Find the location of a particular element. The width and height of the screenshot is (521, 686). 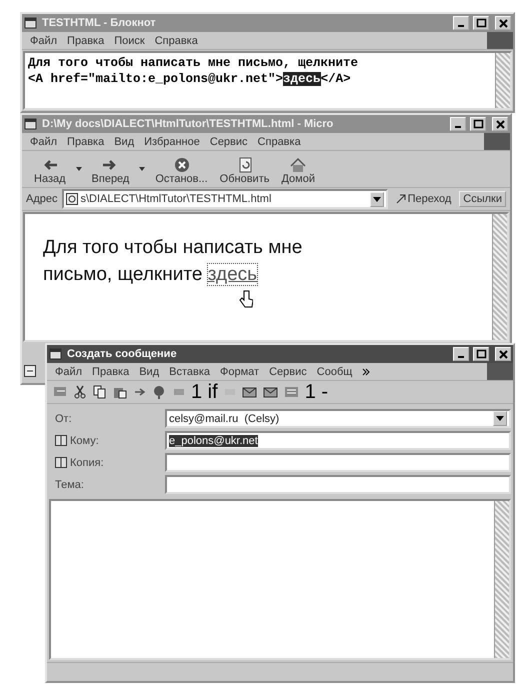

window-title: D:\My docs\DIALECT\HtmlTutor\TESTHTML.html - Micro is located at coordinates (188, 124).